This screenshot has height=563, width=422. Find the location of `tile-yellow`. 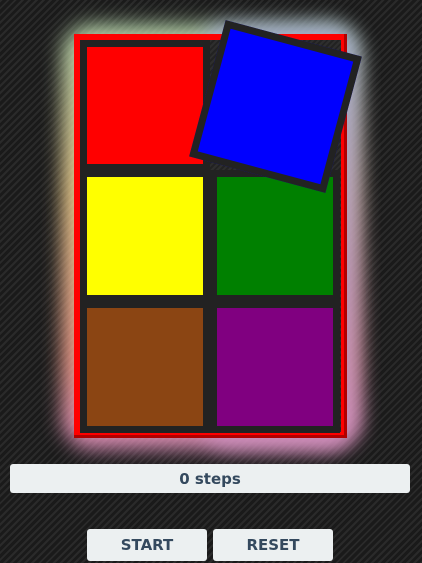

tile-yellow is located at coordinates (145, 236).